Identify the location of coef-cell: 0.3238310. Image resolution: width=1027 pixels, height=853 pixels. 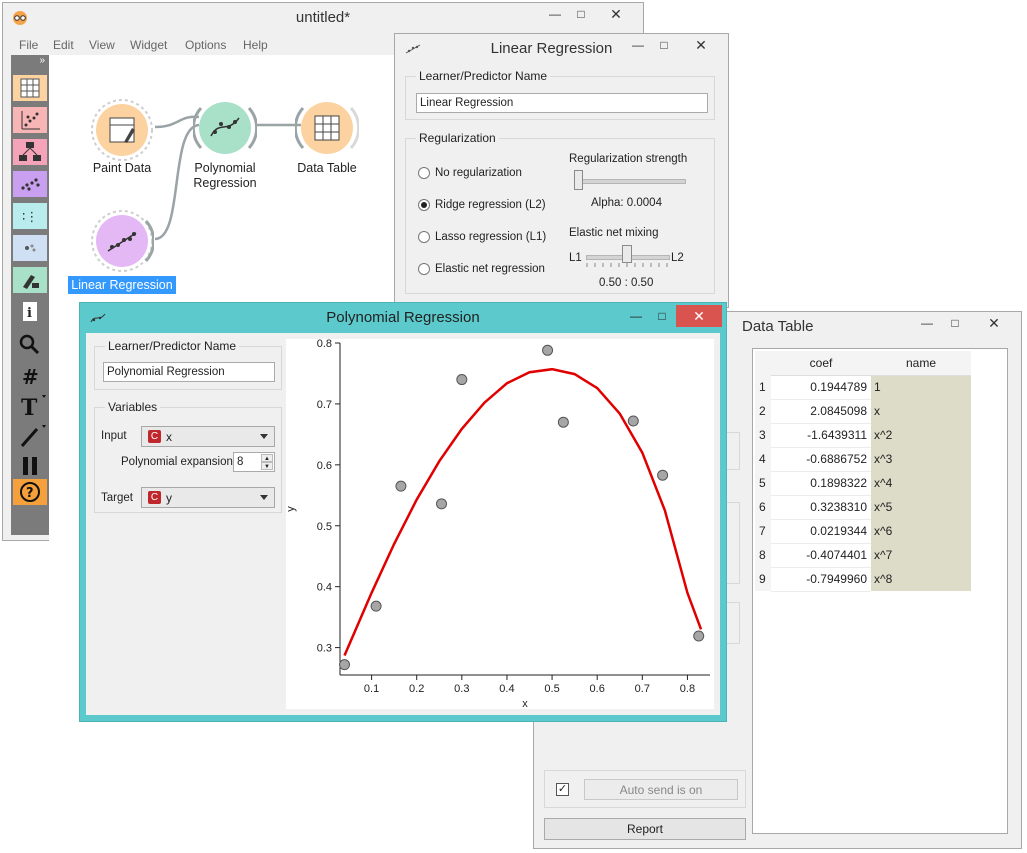
(821, 507).